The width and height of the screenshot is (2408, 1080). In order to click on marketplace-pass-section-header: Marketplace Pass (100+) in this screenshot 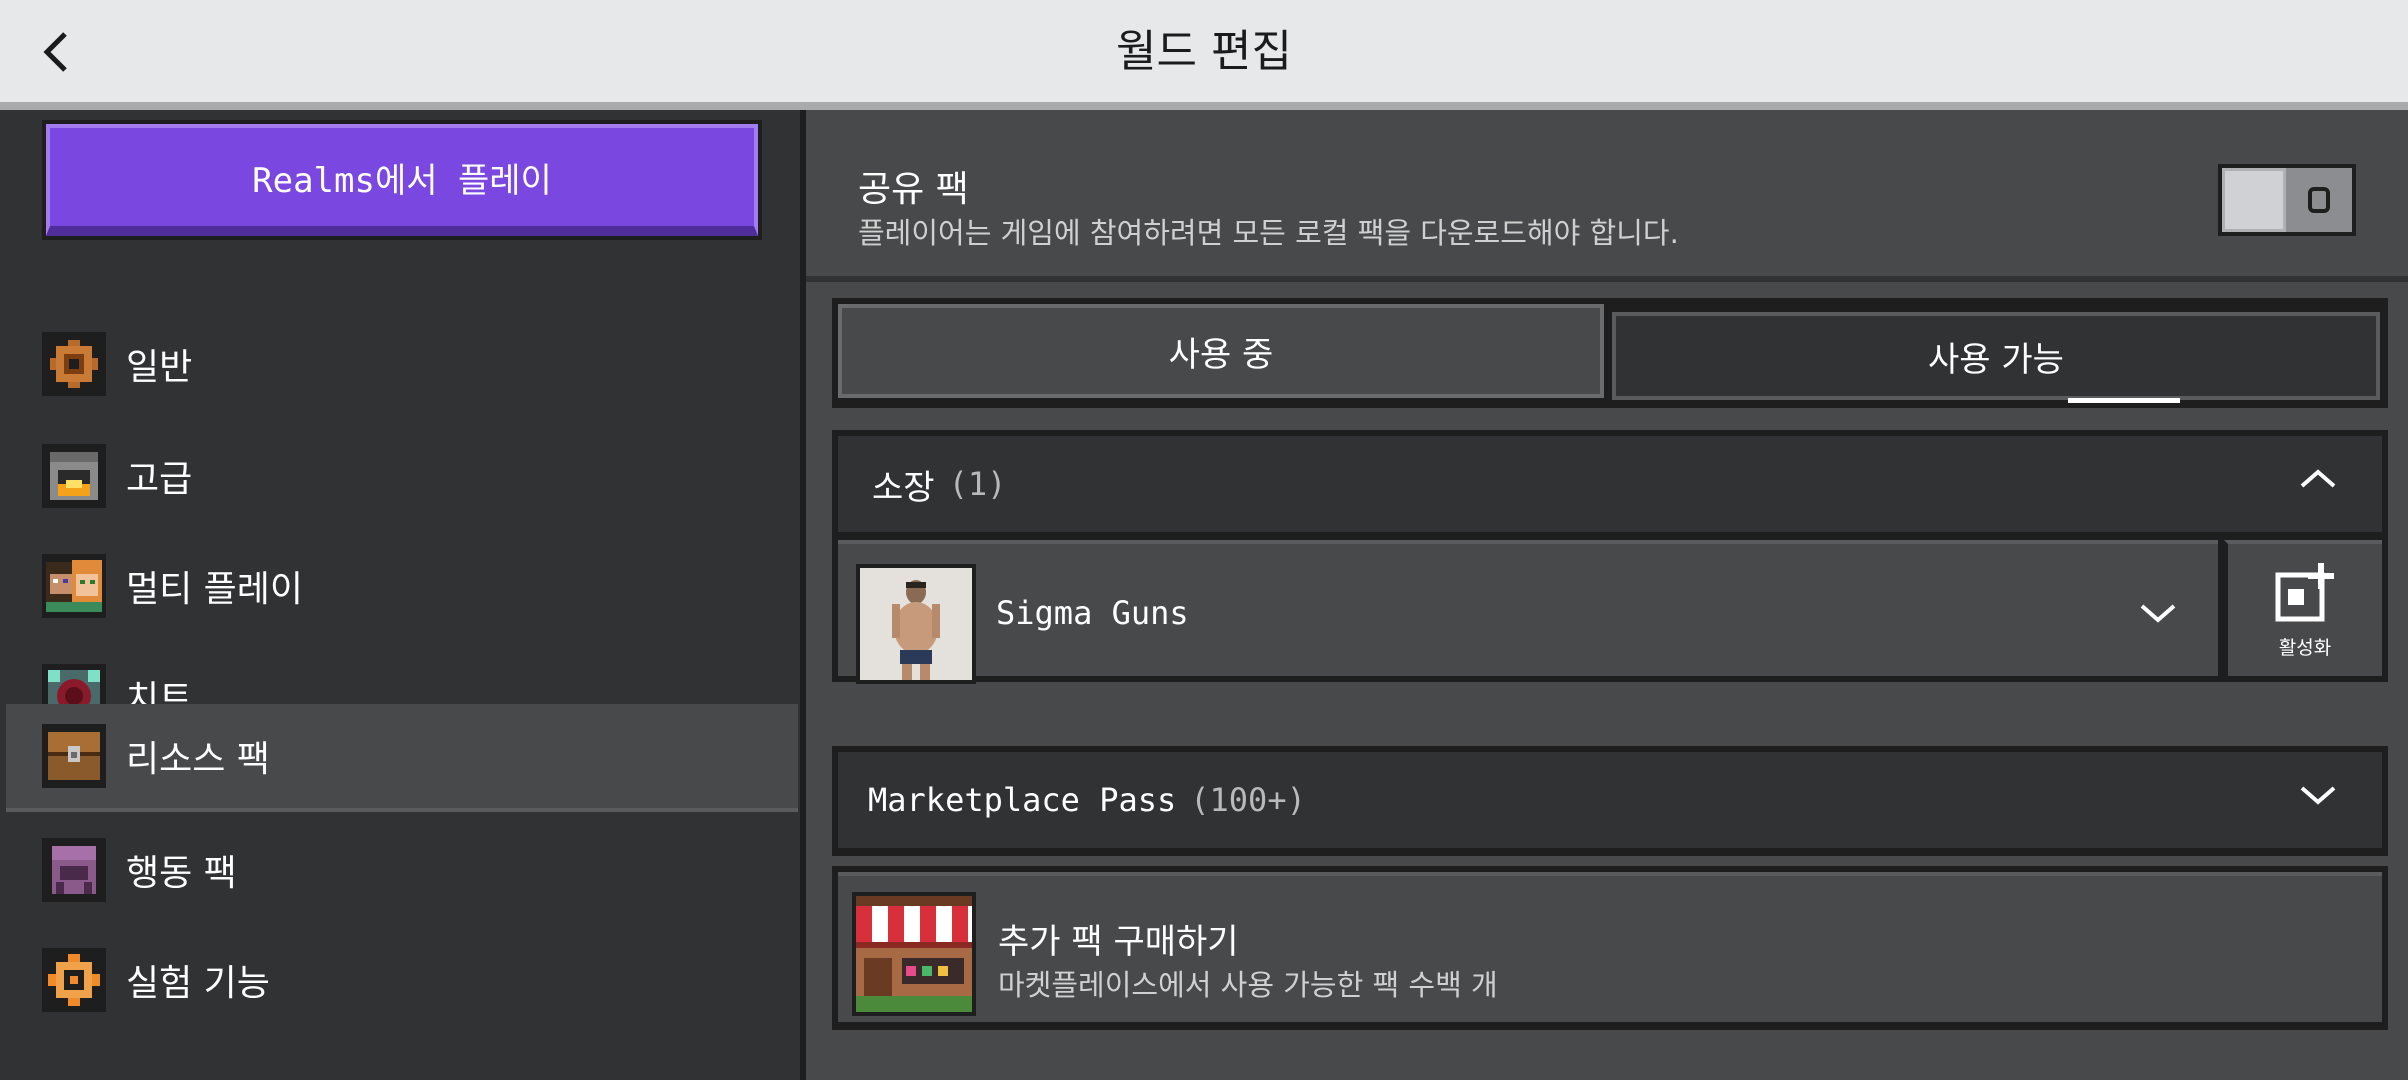, I will do `click(1610, 801)`.